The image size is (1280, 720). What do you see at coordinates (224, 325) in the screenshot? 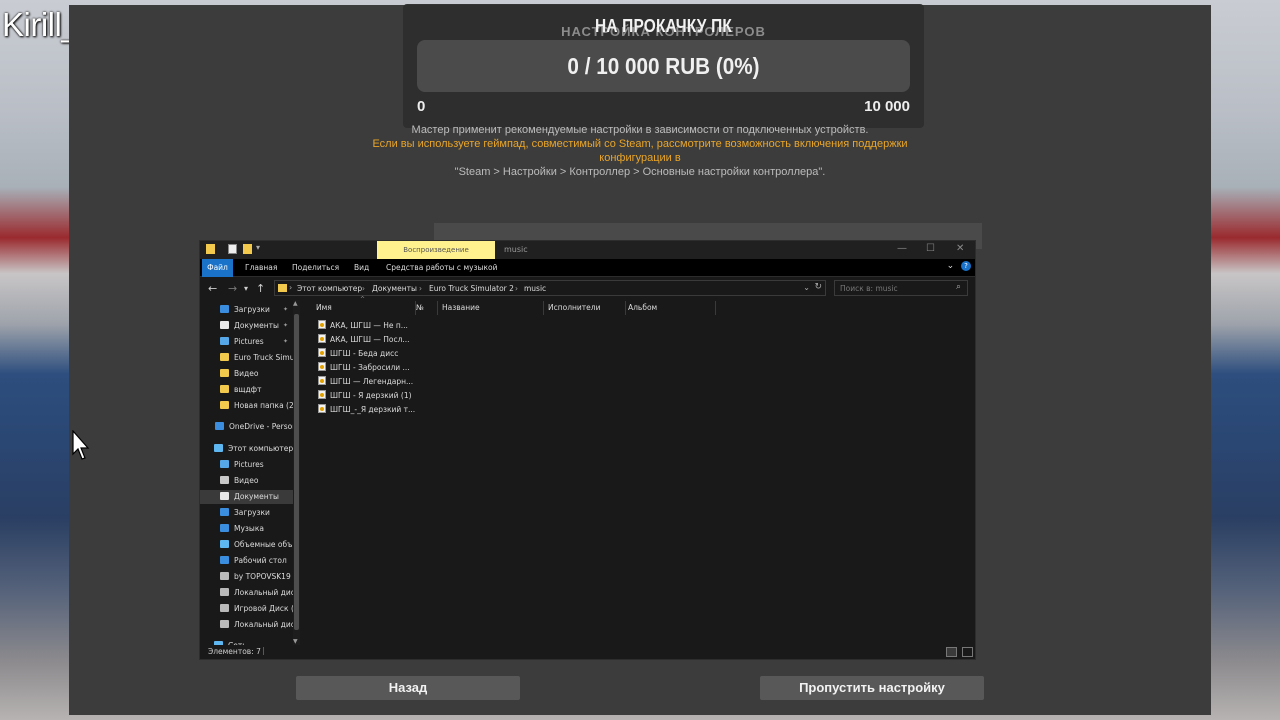
I see `documents-icon` at bounding box center [224, 325].